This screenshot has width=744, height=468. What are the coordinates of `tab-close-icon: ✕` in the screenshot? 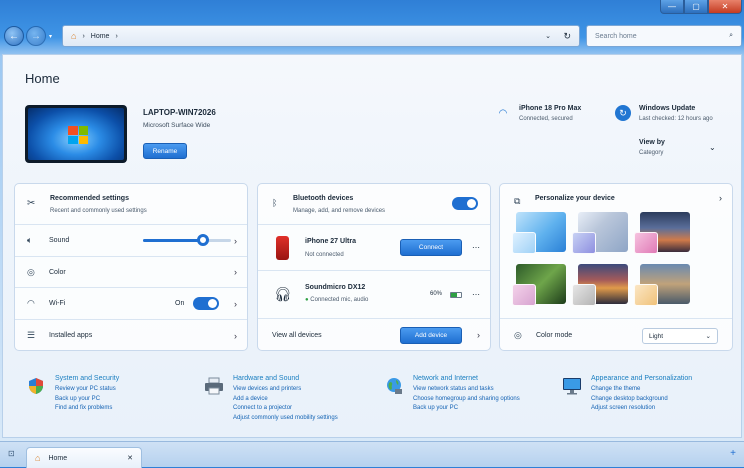 It's located at (130, 458).